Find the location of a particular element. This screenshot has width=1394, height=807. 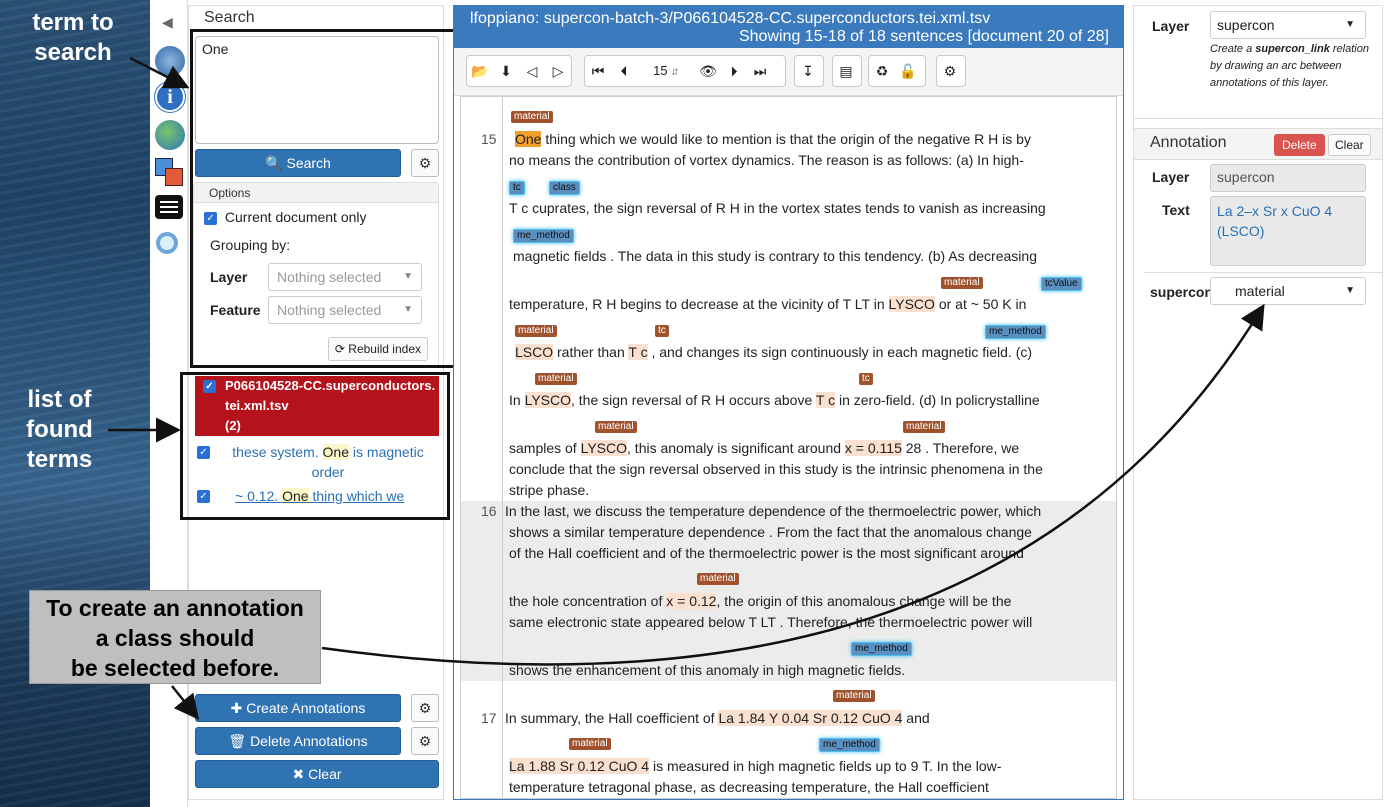

label-class: class is located at coordinates (564, 188).